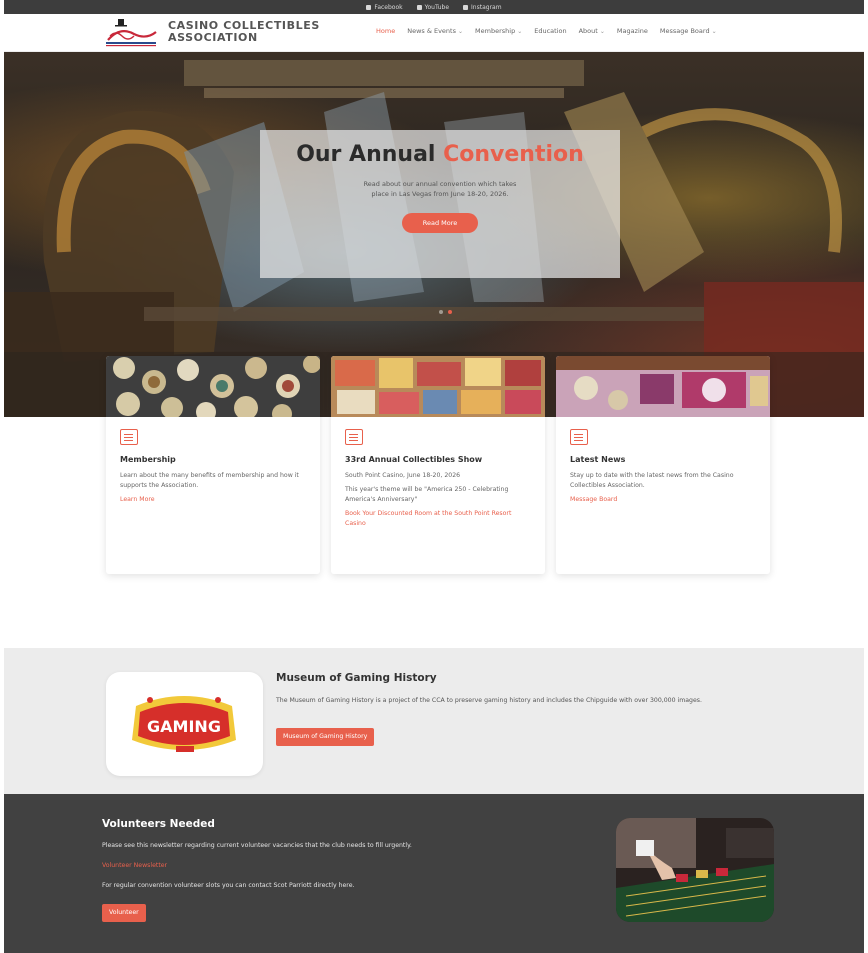 Image resolution: width=868 pixels, height=953 pixels. What do you see at coordinates (121, 22) in the screenshot?
I see `logo-hat-icon` at bounding box center [121, 22].